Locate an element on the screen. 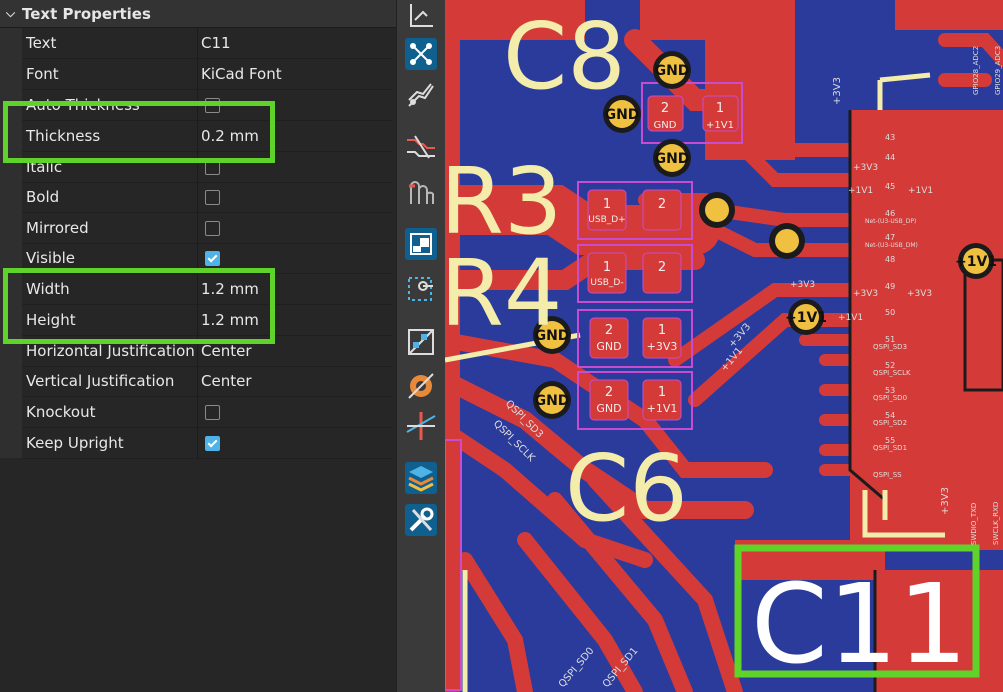  via-label: +1V1 is located at coordinates (806, 318).